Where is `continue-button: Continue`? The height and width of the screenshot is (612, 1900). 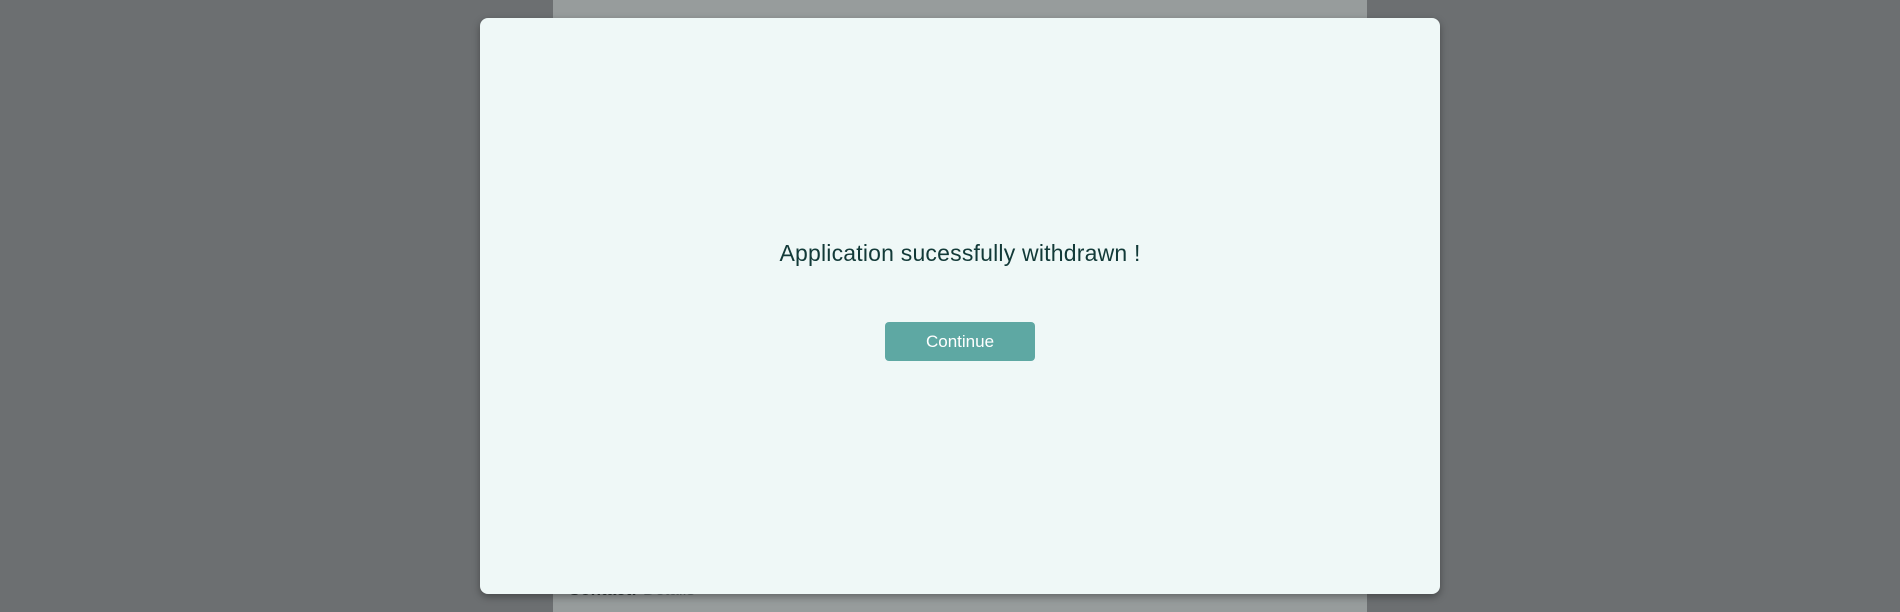
continue-button: Continue is located at coordinates (960, 341).